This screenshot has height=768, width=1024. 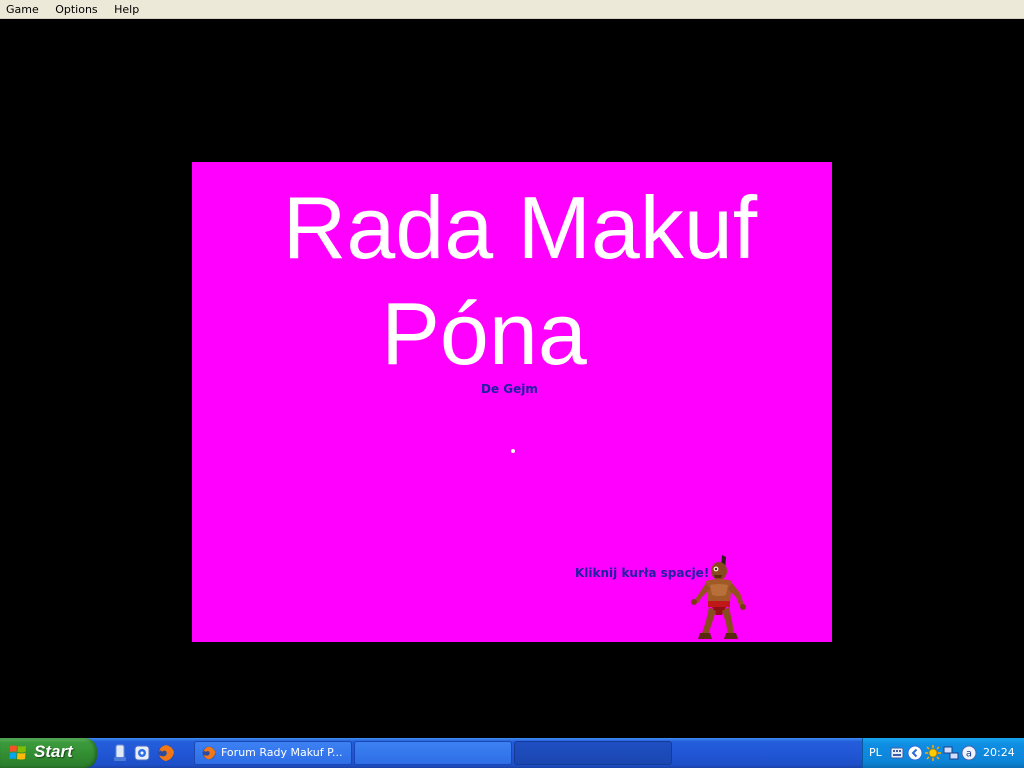 I want to click on start-label: Start, so click(x=53, y=751).